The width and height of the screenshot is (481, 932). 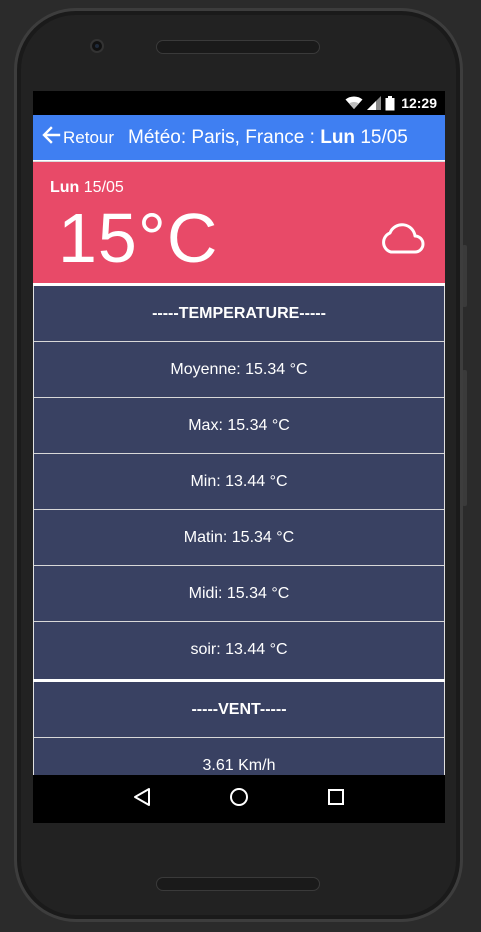 I want to click on wind-section: -----VENT----- 3.61 Km/h, so click(x=239, y=728).